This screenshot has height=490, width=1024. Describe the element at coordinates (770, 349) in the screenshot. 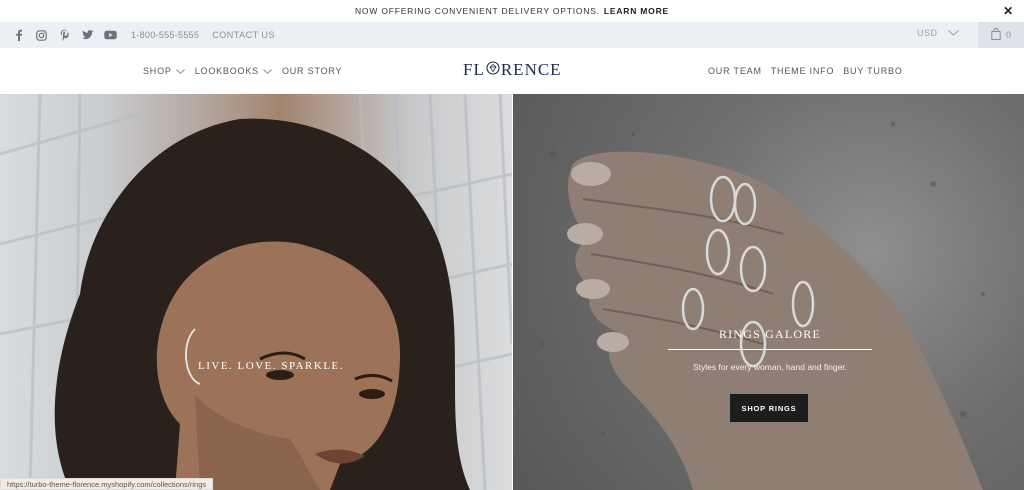

I see `hero-right-divider` at that location.